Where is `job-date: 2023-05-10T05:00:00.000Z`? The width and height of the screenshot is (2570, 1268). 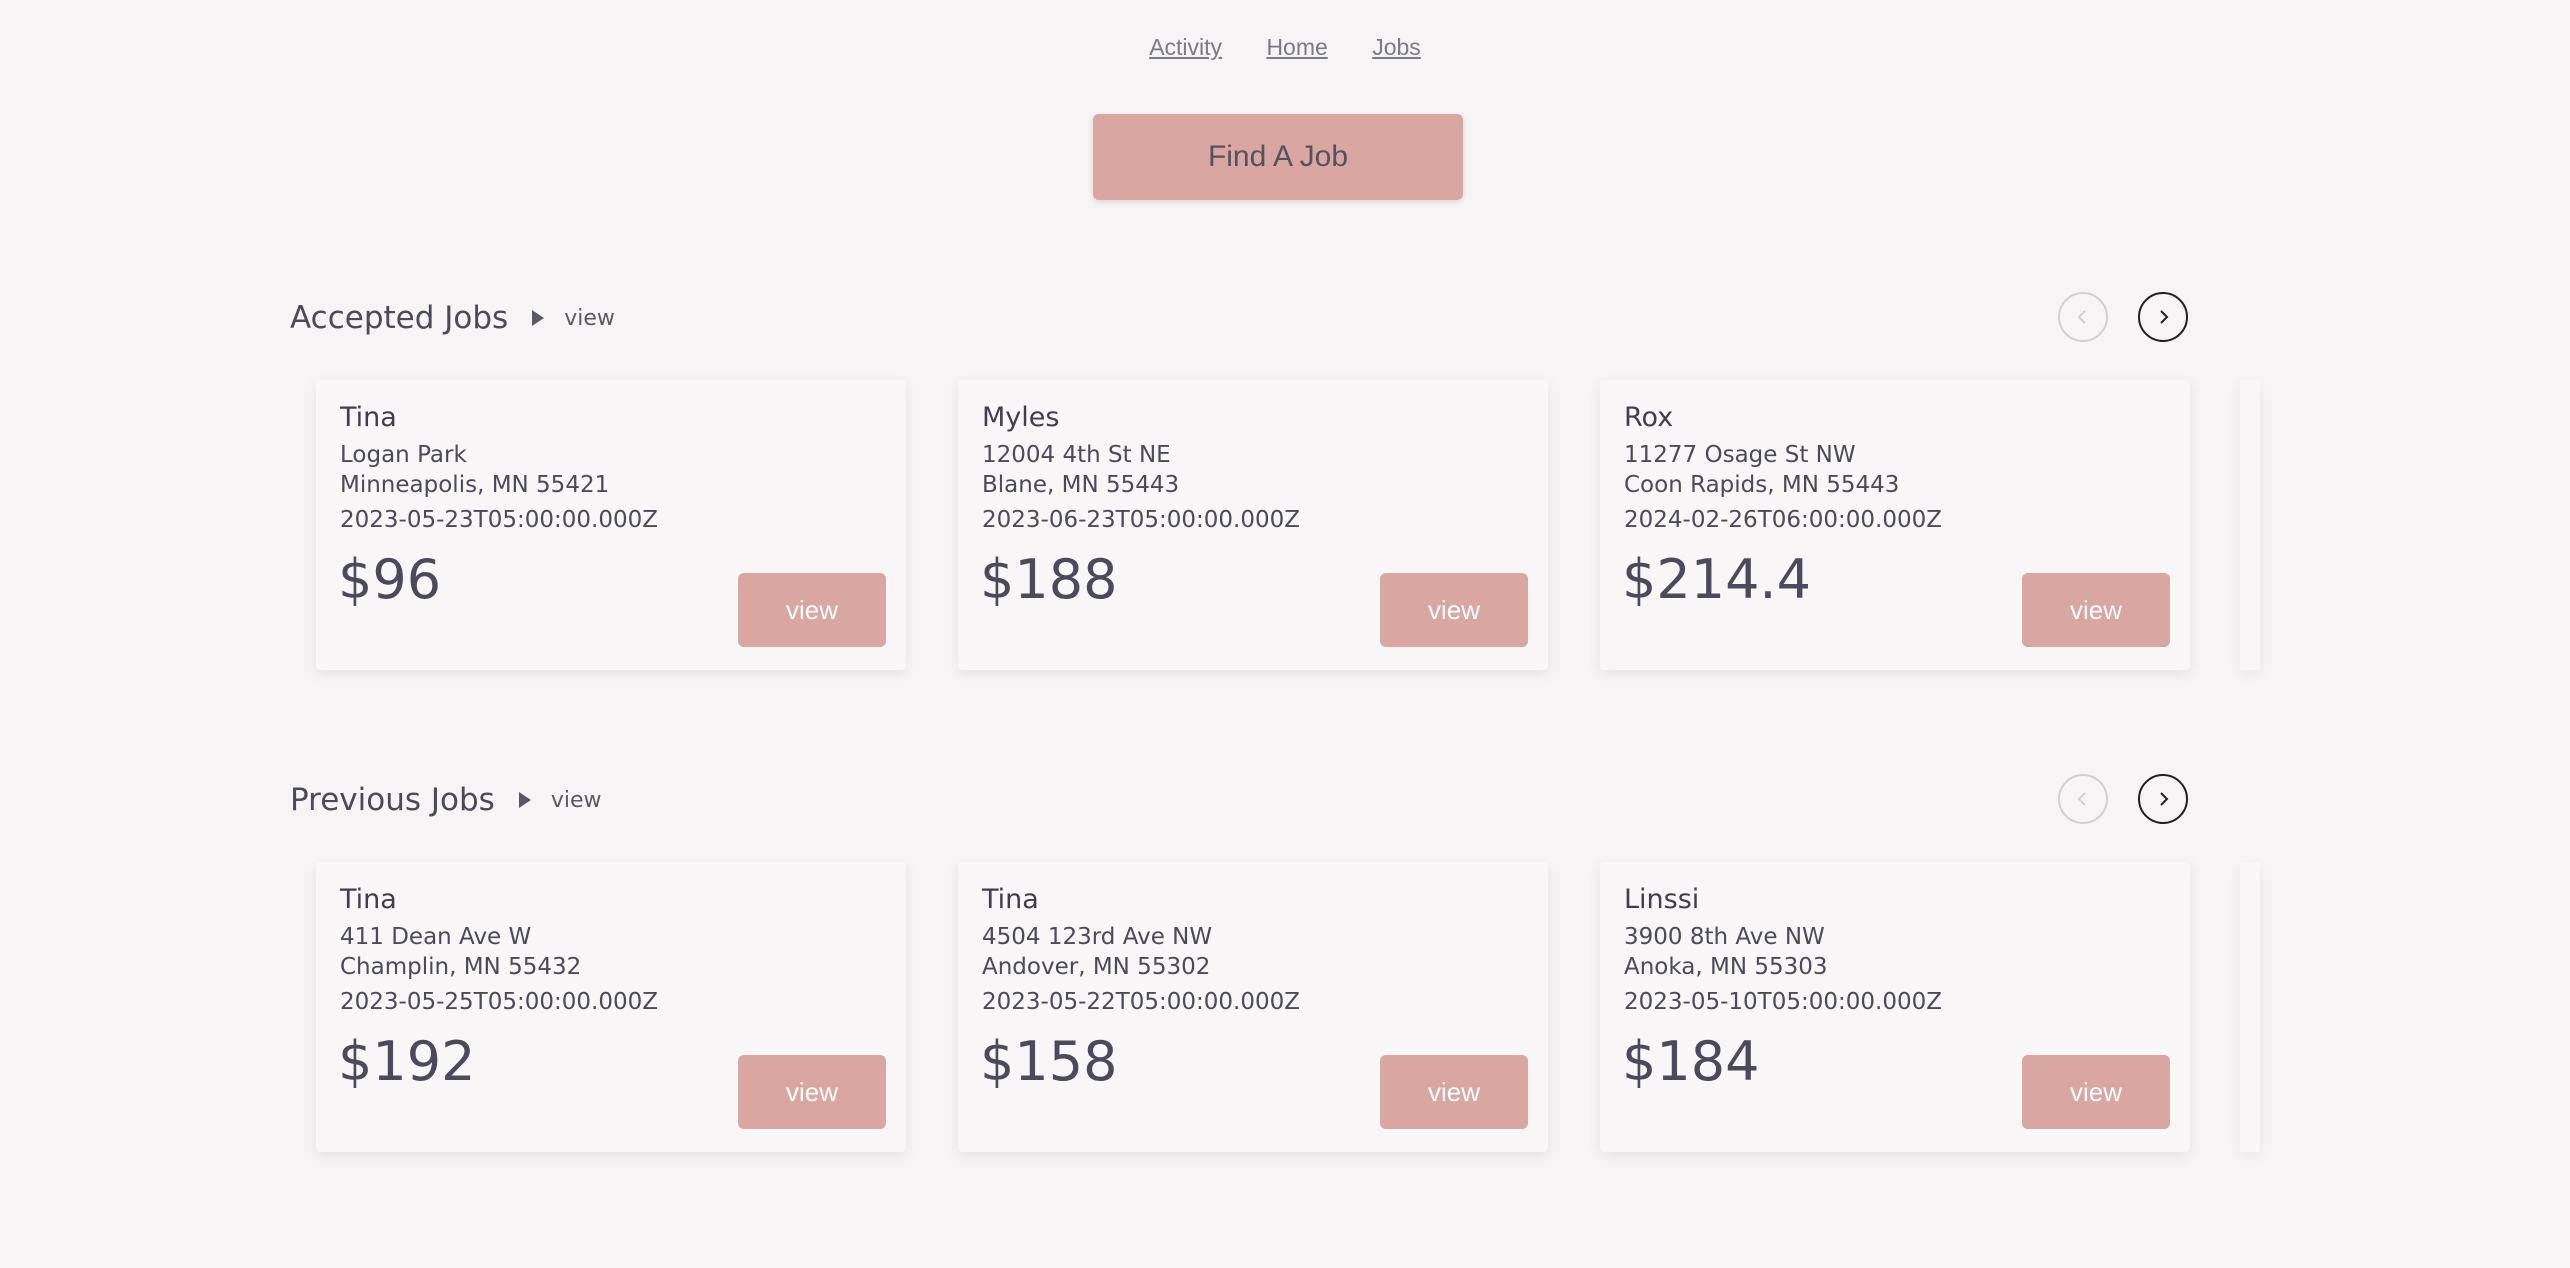 job-date: 2023-05-10T05:00:00.000Z is located at coordinates (1783, 1002).